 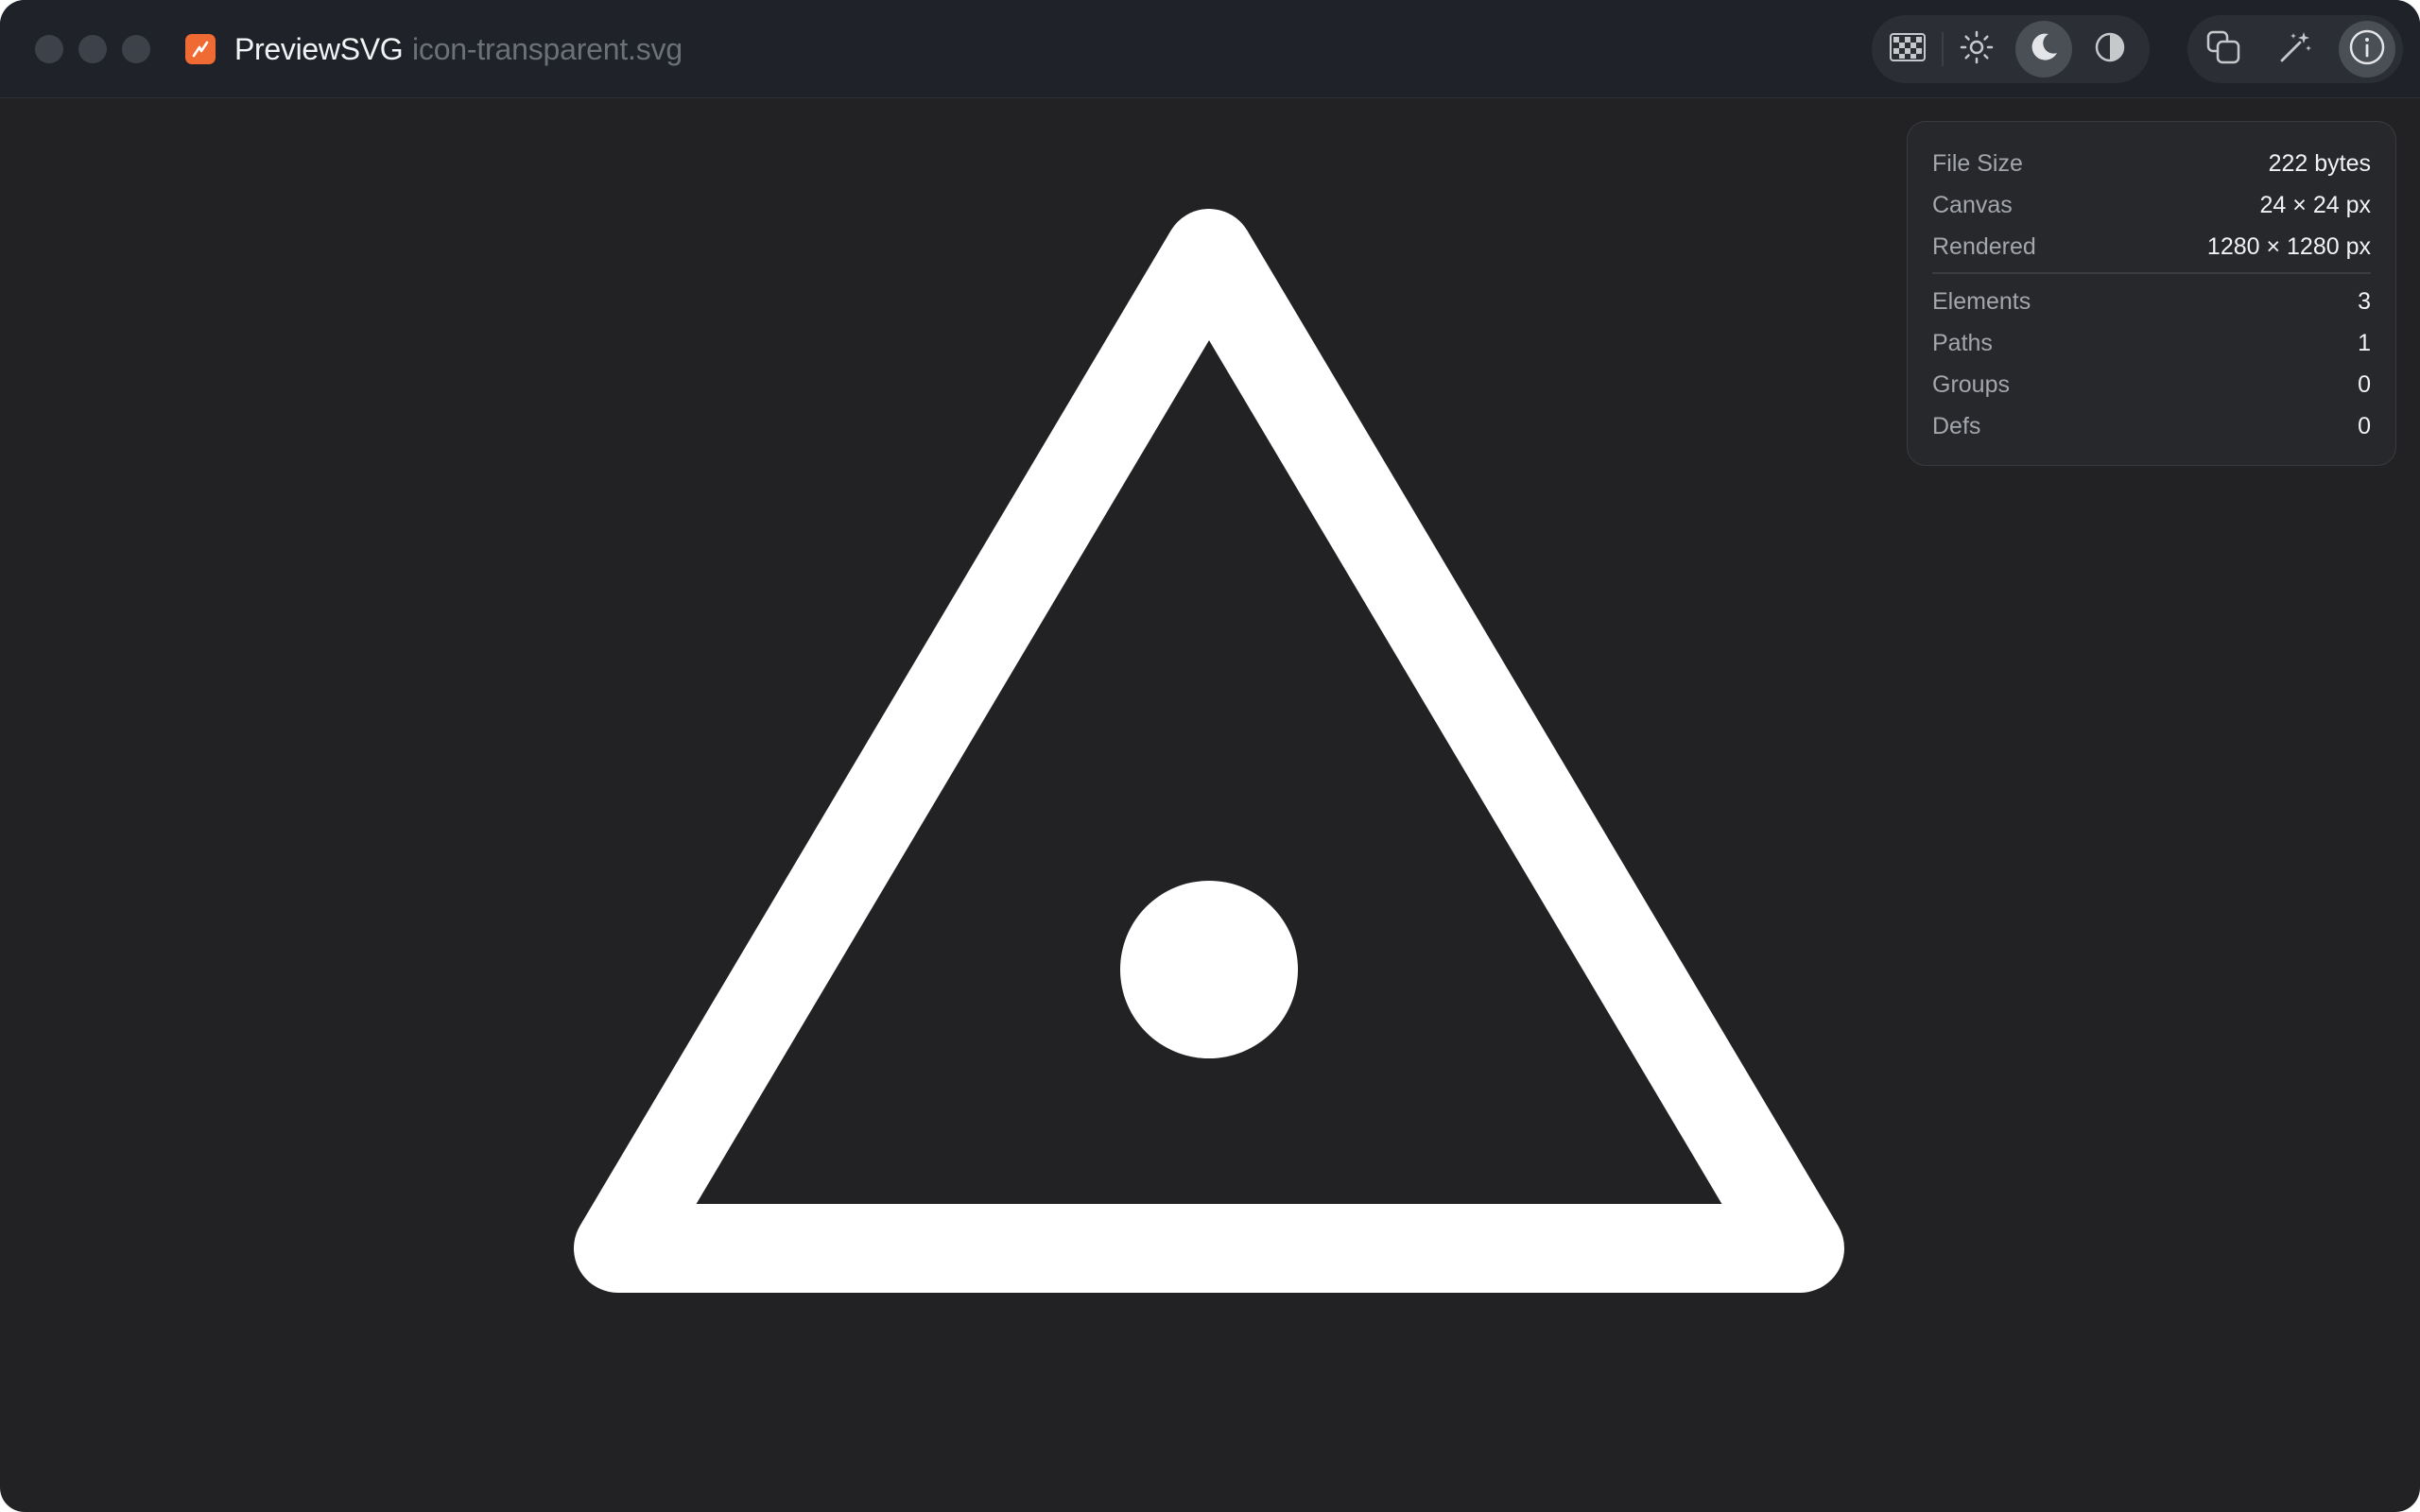 I want to click on zoom-window-button, so click(x=136, y=49).